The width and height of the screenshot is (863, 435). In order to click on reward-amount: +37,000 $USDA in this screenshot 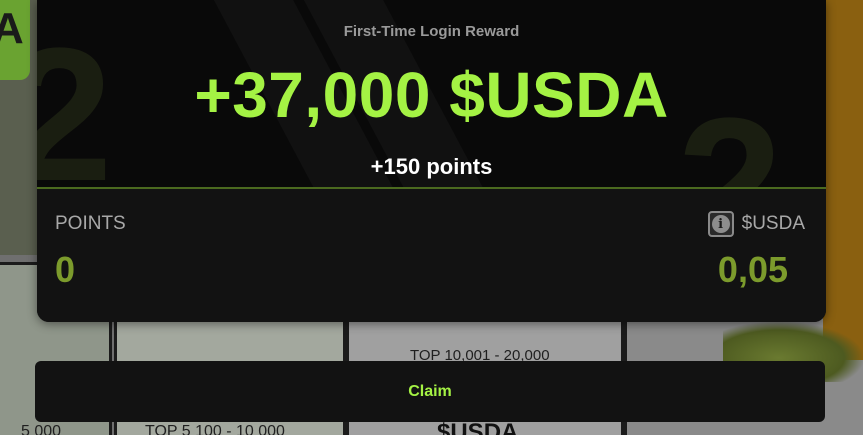, I will do `click(431, 95)`.